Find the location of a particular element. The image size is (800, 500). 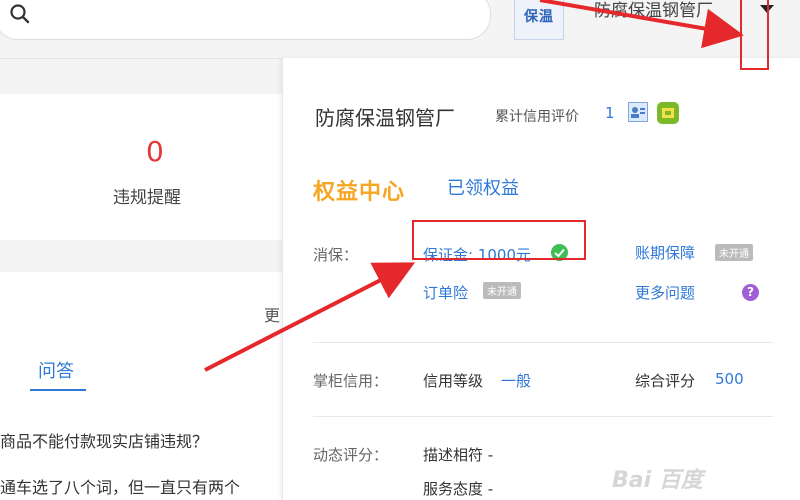

credit-level-value: 一般 is located at coordinates (516, 380).